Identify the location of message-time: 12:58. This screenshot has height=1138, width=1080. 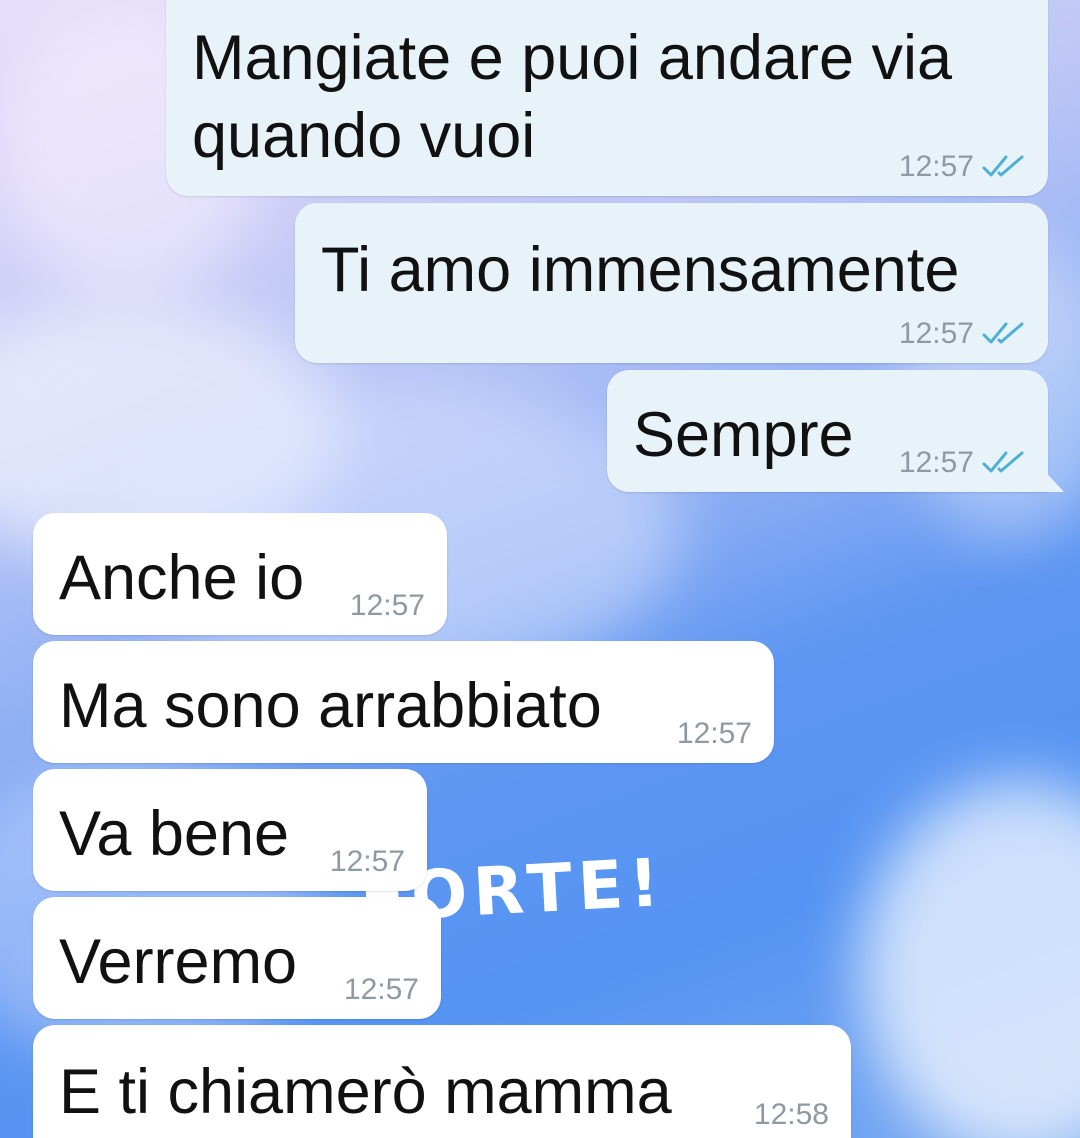
(791, 1114).